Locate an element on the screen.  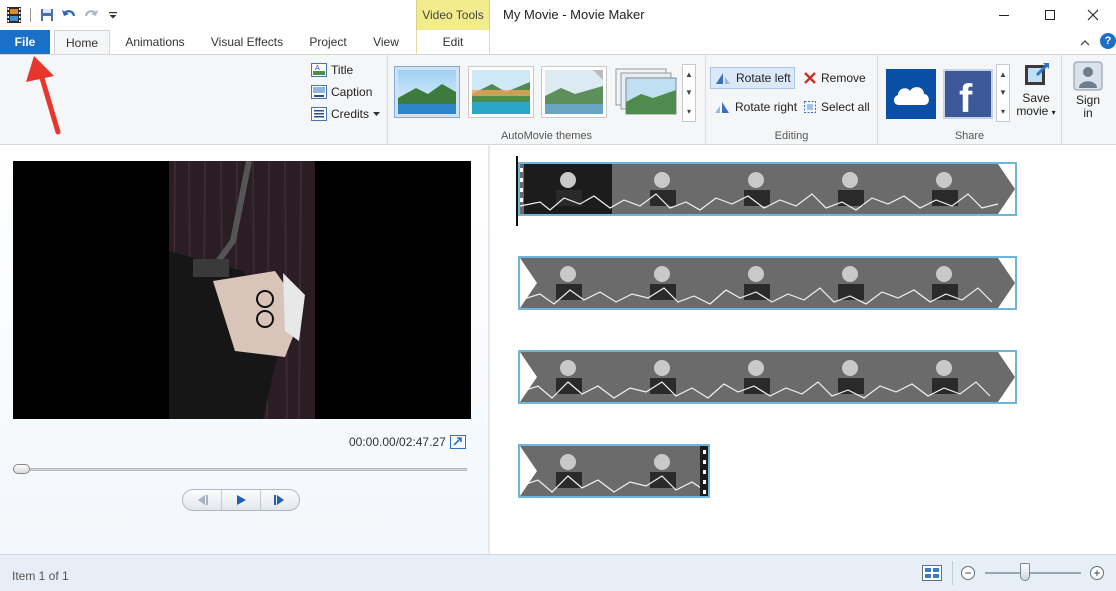
select-all-label: Select all is located at coordinates (845, 107).